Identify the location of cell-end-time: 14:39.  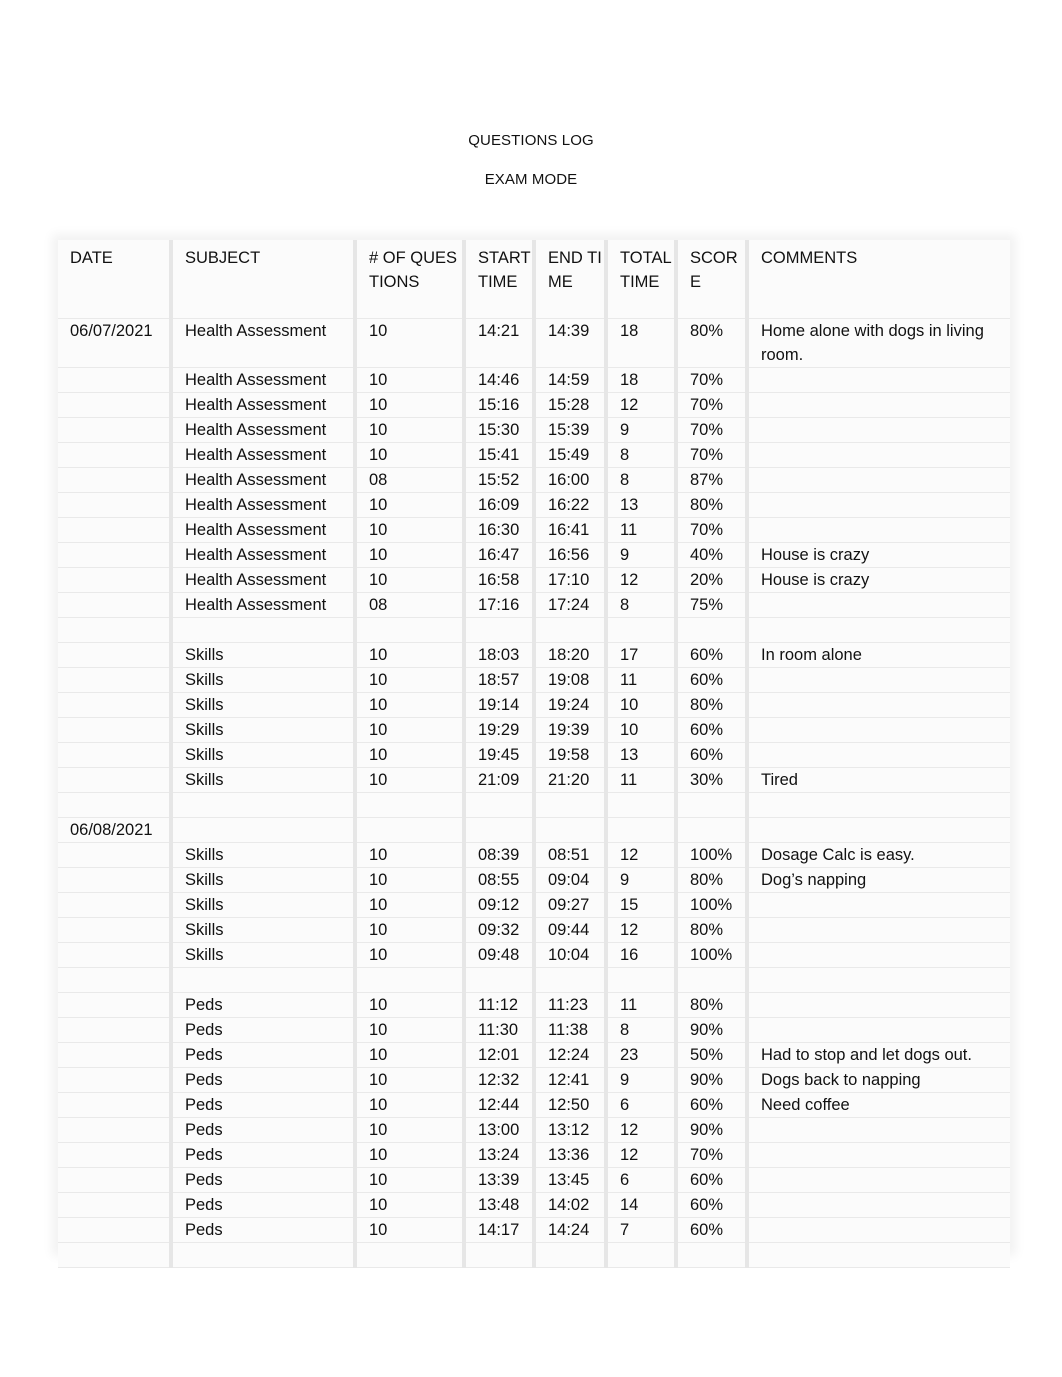
(571, 343).